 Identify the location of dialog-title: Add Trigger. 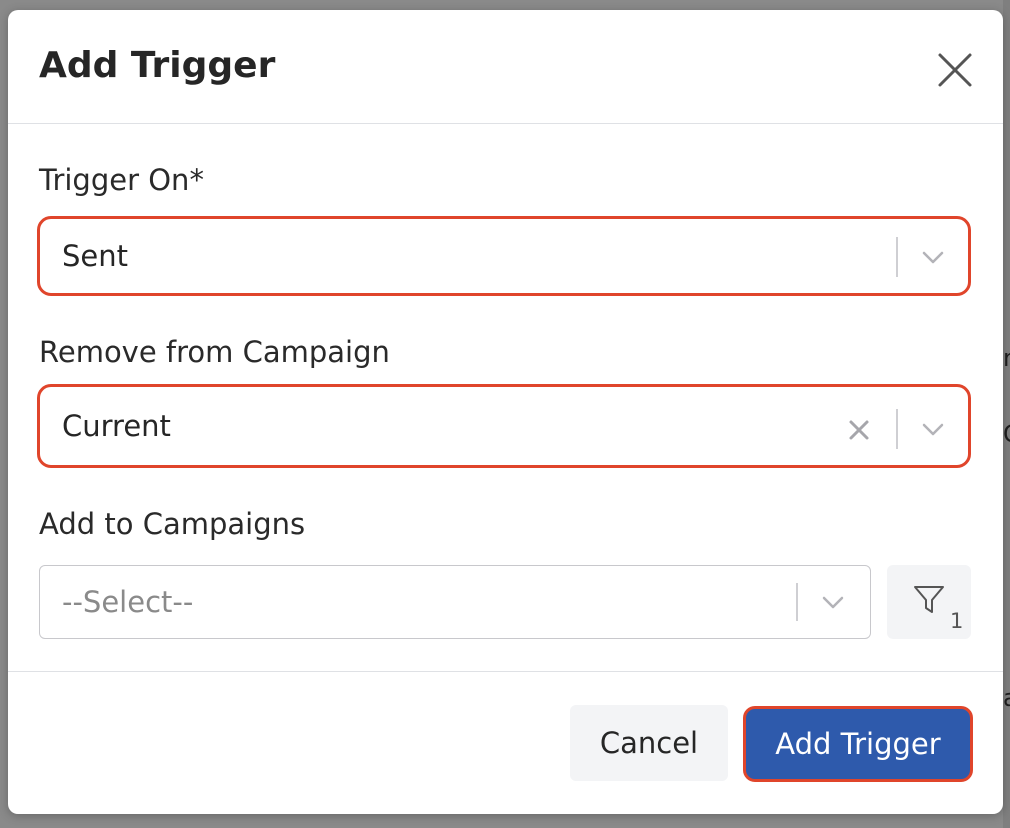
(157, 65).